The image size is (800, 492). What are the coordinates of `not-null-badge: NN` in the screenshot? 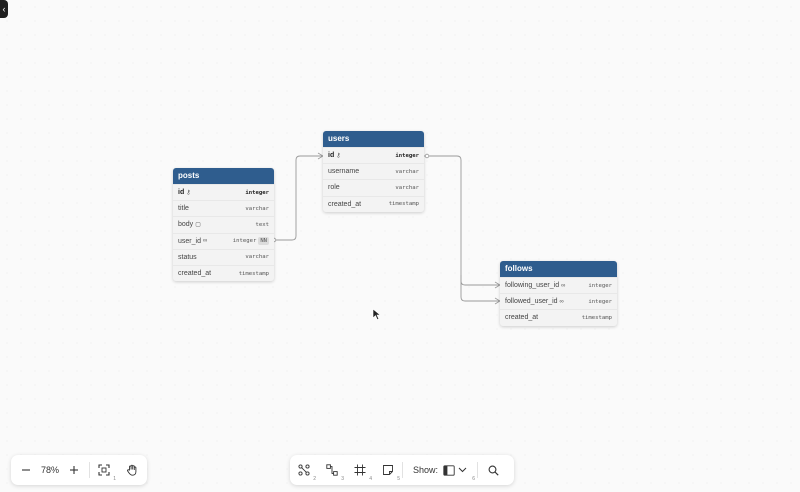 It's located at (263, 241).